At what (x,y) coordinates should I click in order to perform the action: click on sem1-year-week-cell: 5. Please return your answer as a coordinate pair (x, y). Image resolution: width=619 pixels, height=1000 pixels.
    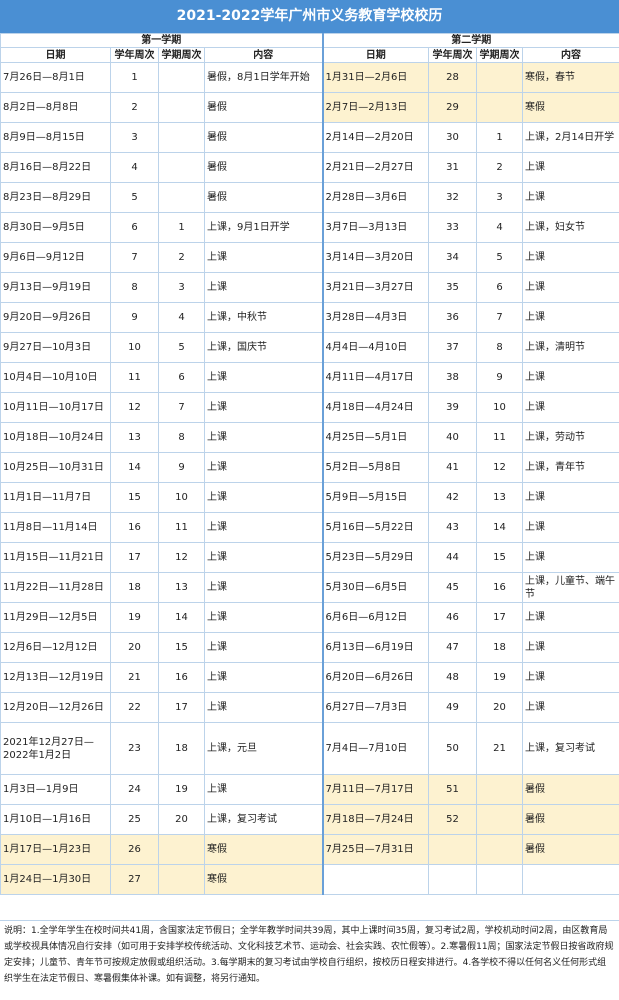
    Looking at the image, I should click on (134, 197).